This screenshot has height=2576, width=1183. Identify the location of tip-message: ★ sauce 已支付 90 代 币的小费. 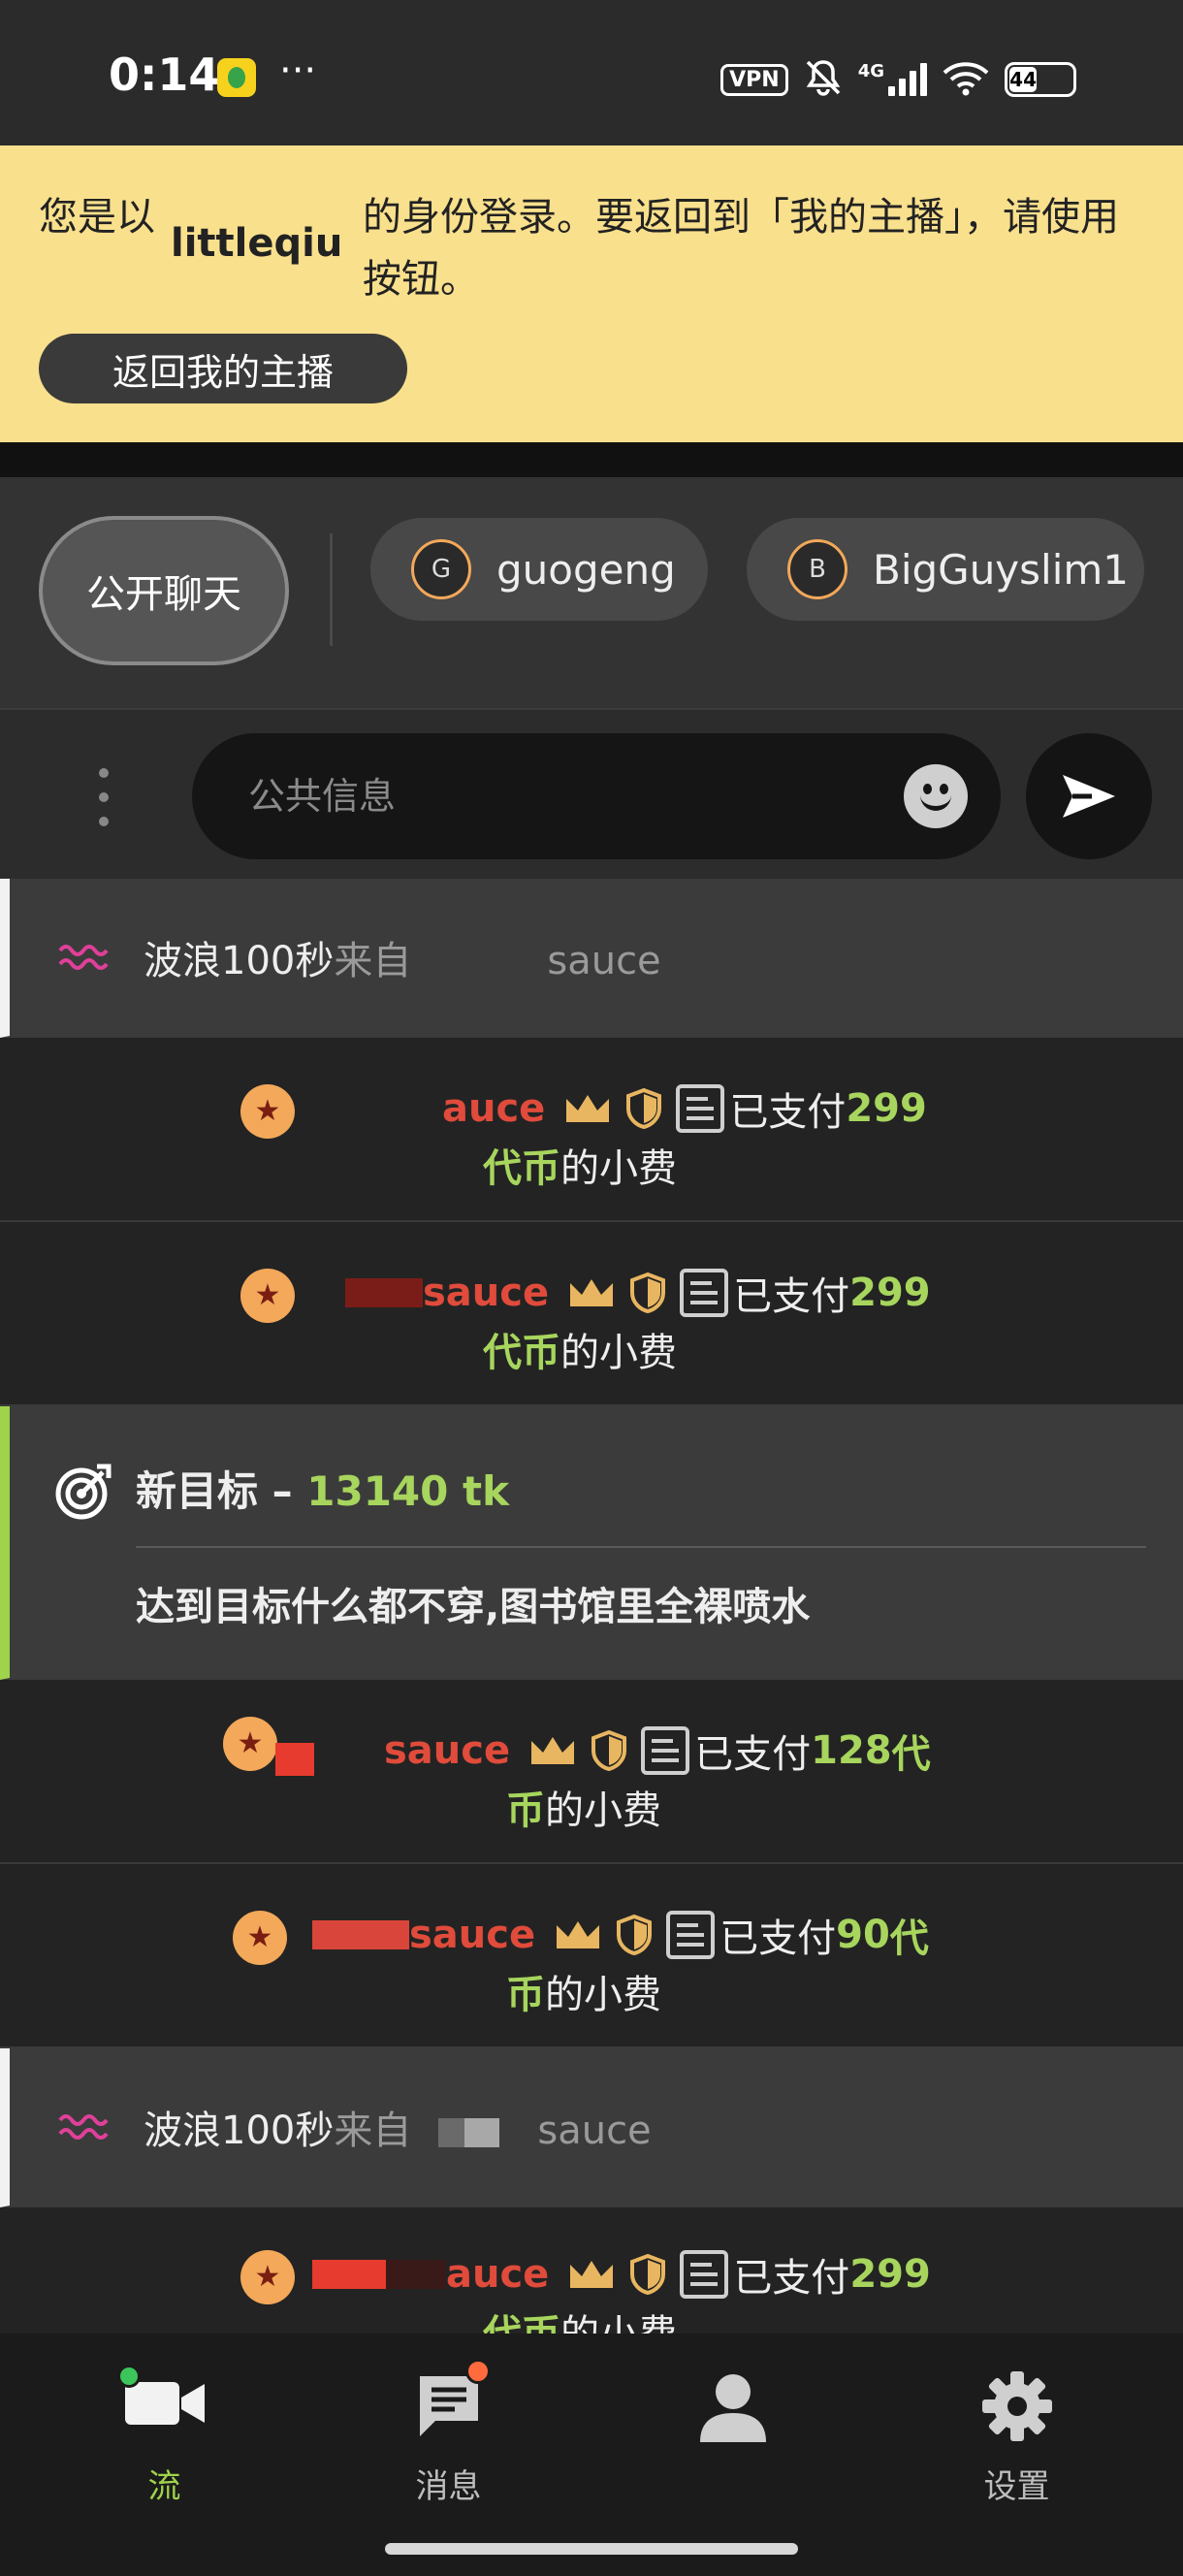
(591, 1956).